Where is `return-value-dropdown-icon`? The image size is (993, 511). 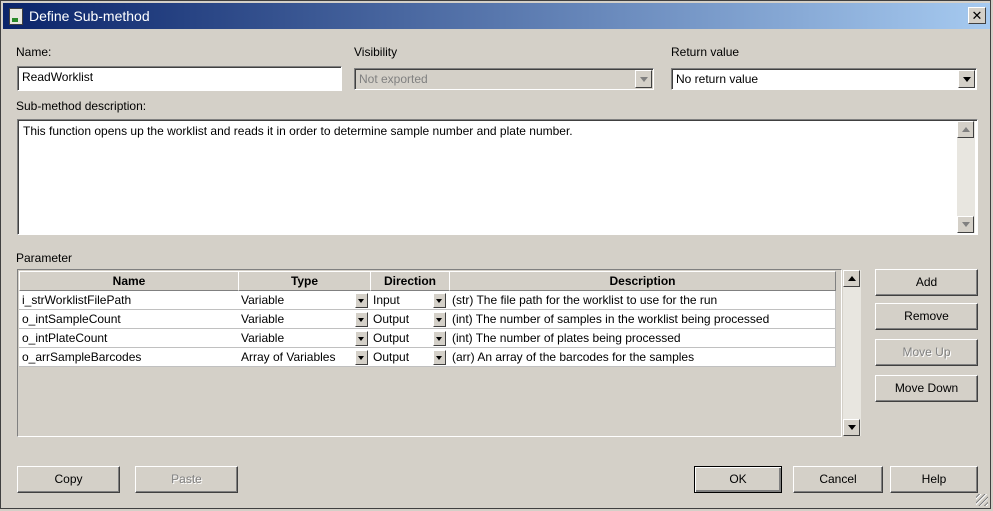
return-value-dropdown-icon is located at coordinates (966, 79).